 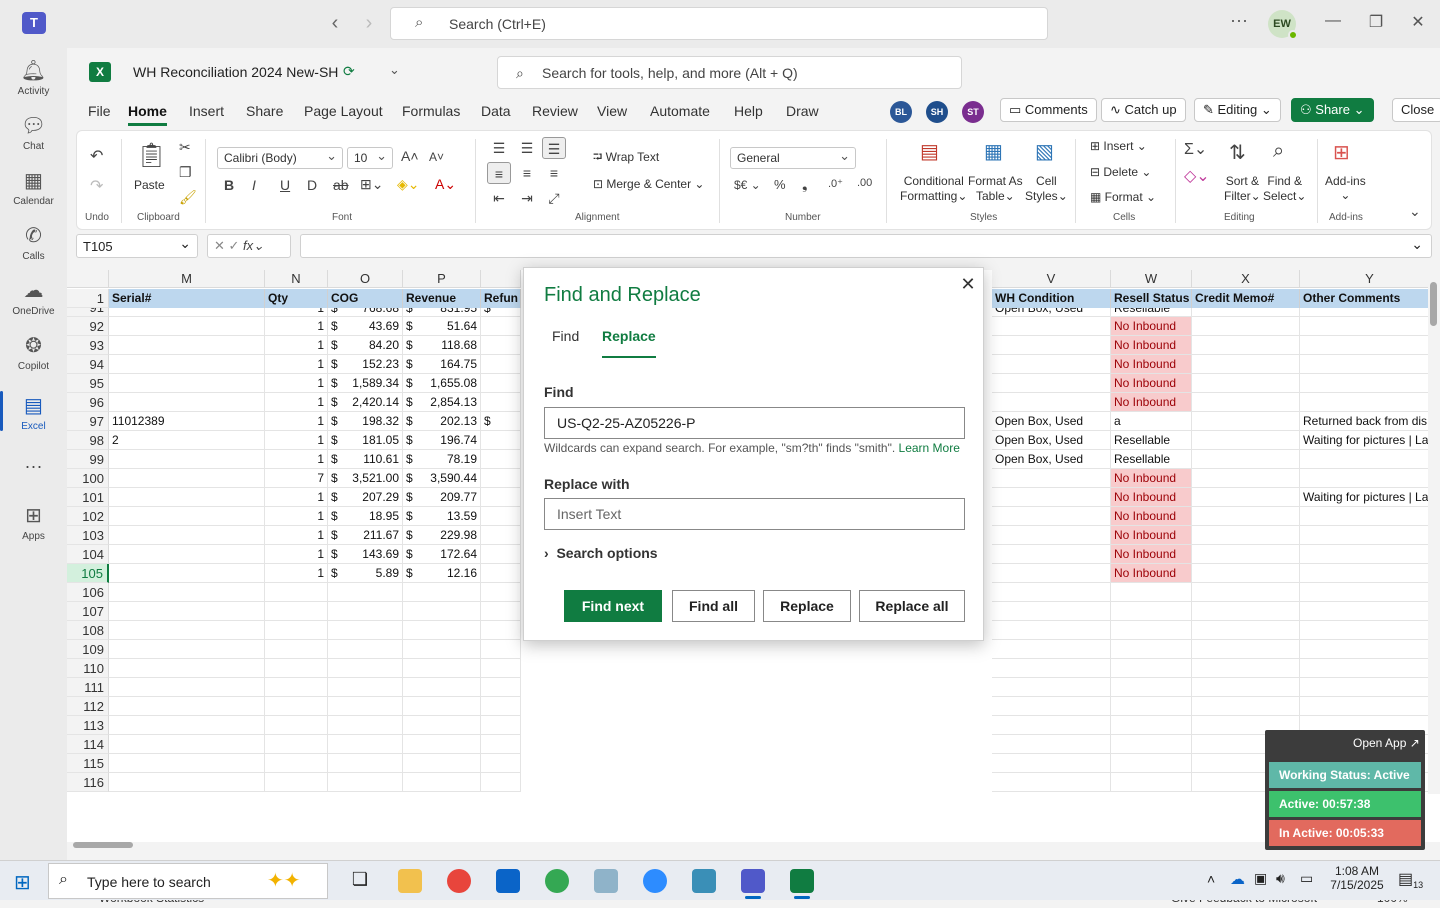 I want to click on table-cell: $12.16, so click(x=442, y=573).